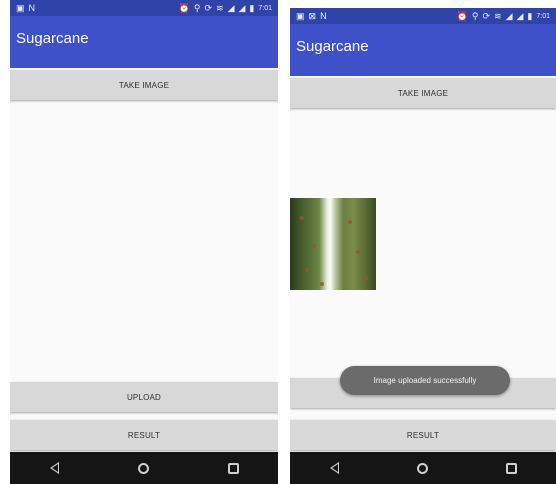 The width and height of the screenshot is (556, 484). I want to click on upload-button: UPLOAD, so click(144, 397).